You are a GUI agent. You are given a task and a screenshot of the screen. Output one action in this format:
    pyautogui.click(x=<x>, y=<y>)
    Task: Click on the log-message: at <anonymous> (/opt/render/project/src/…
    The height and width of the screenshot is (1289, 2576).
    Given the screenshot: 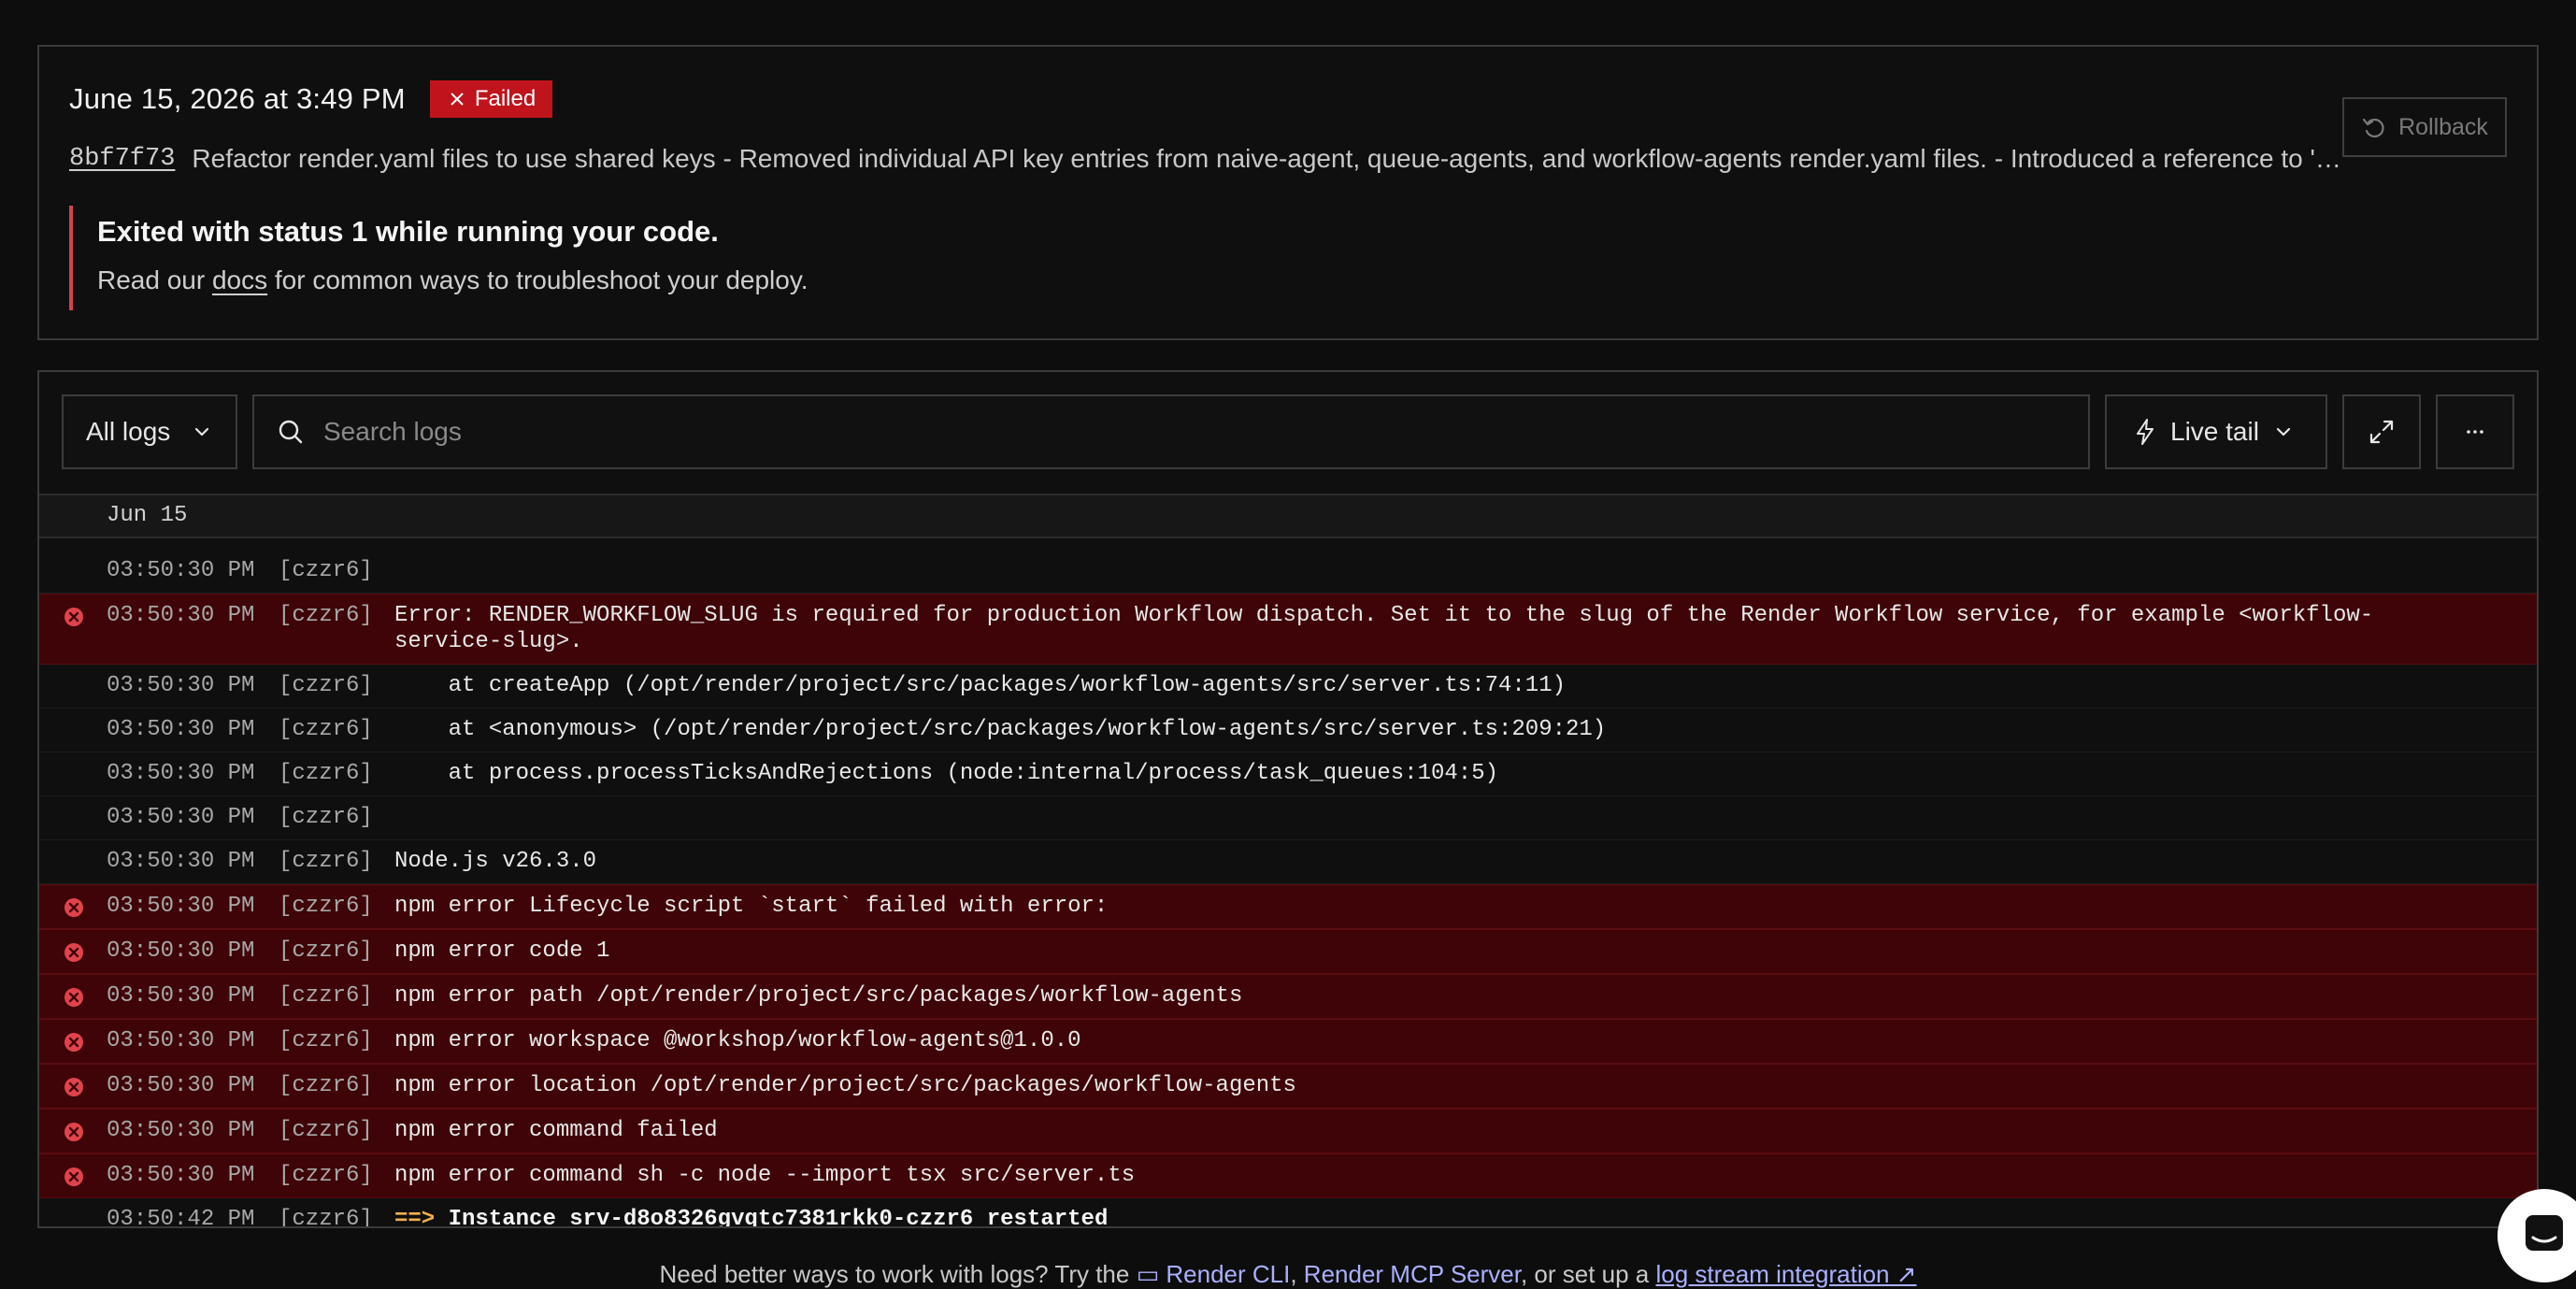 What is the action you would take?
    pyautogui.click(x=1465, y=730)
    